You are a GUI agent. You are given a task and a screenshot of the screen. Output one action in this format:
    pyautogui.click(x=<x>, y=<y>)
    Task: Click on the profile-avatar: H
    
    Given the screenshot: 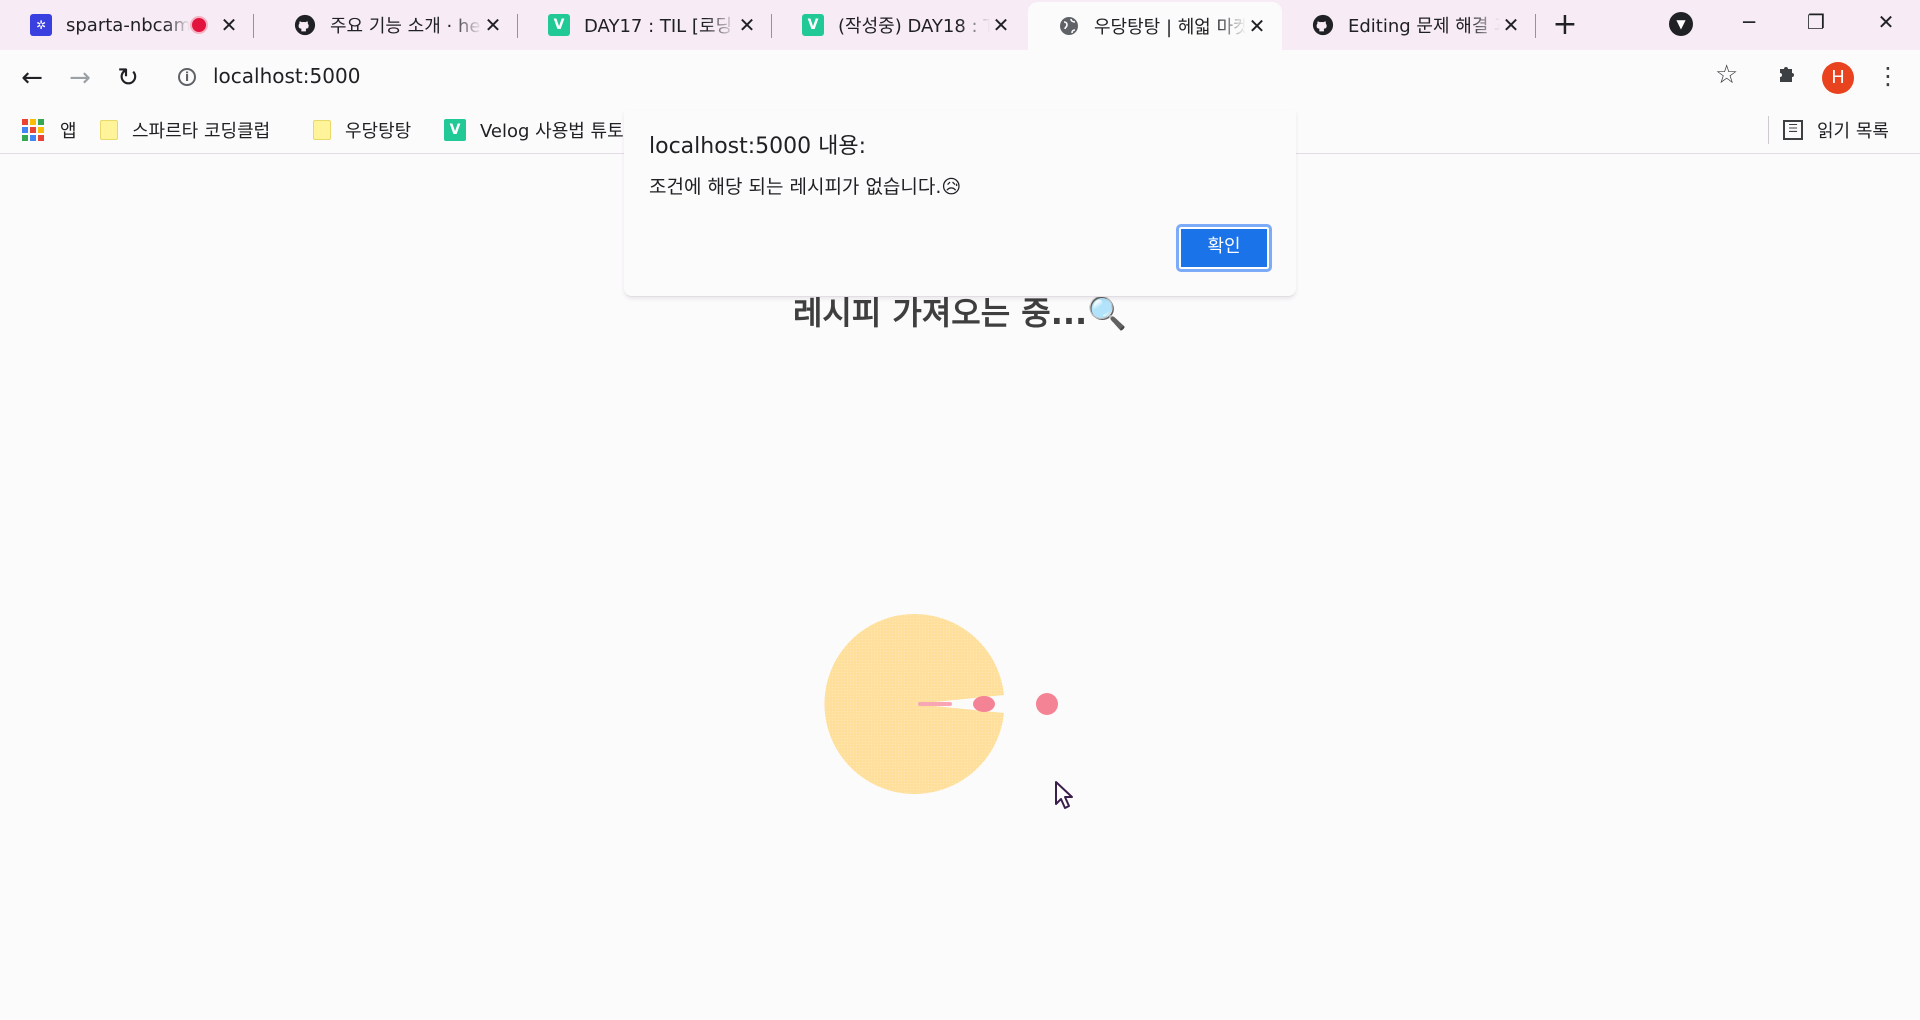 What is the action you would take?
    pyautogui.click(x=1838, y=78)
    